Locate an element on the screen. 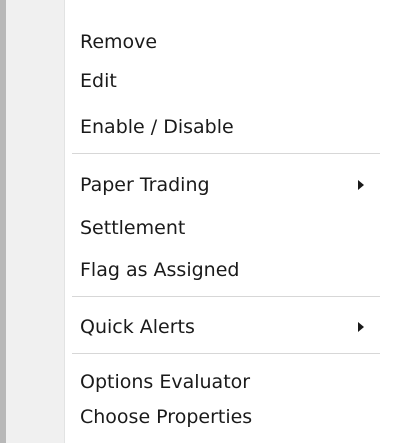  menu-item-paper-trading: Paper Trading is located at coordinates (200, 185).